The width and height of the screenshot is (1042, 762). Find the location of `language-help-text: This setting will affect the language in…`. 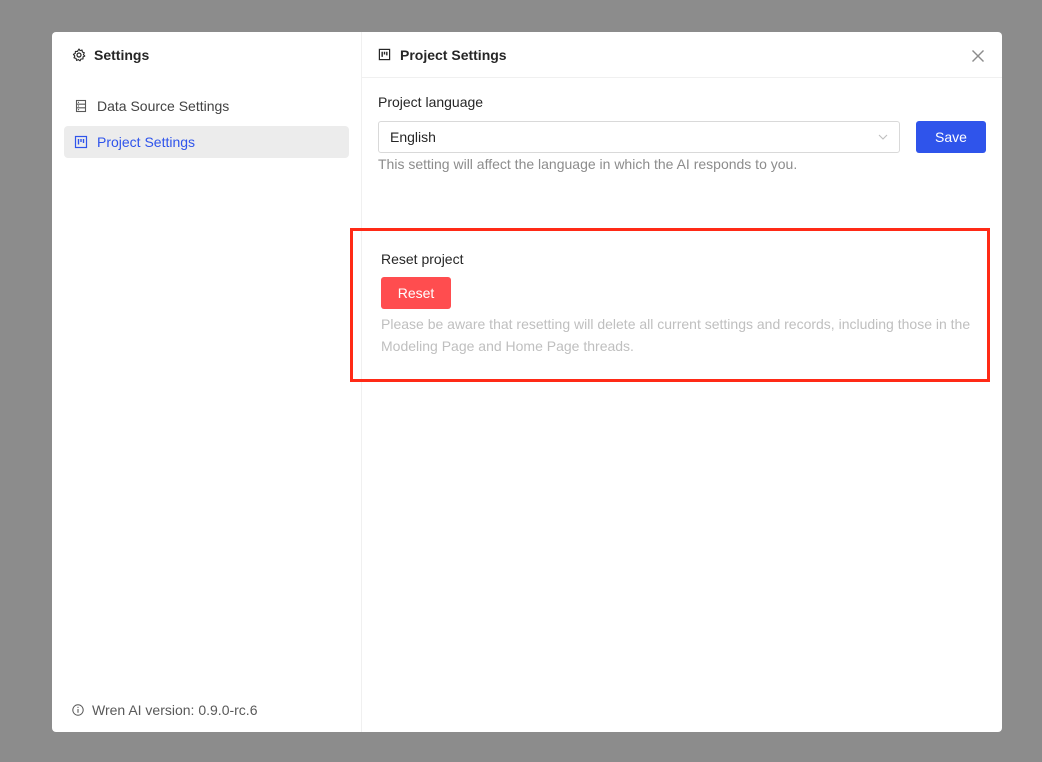

language-help-text: This setting will affect the language in… is located at coordinates (588, 164).